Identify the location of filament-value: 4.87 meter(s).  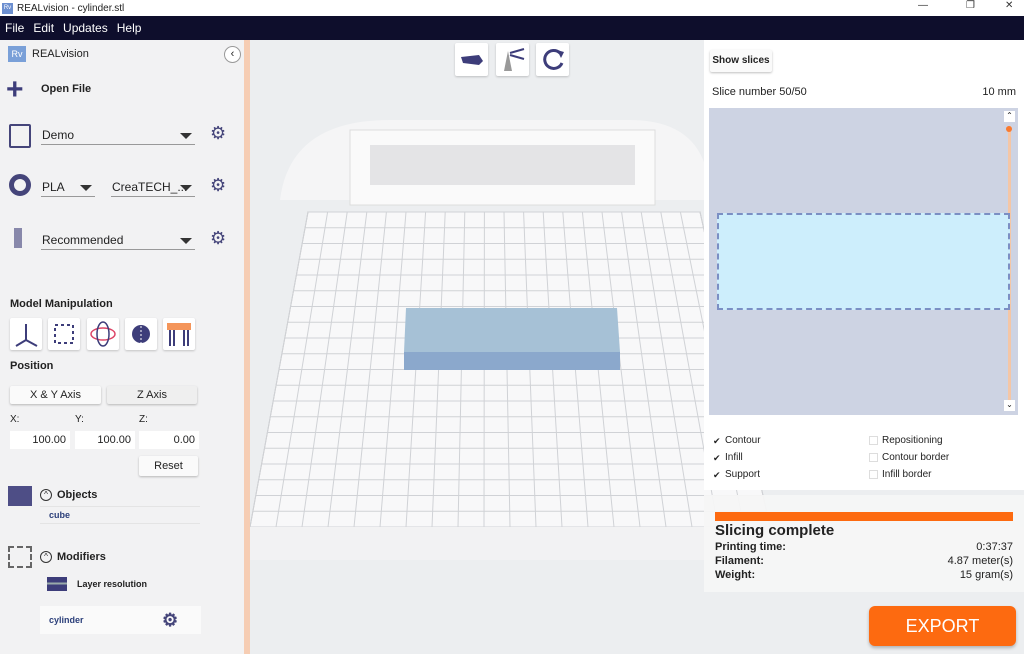
(980, 561).